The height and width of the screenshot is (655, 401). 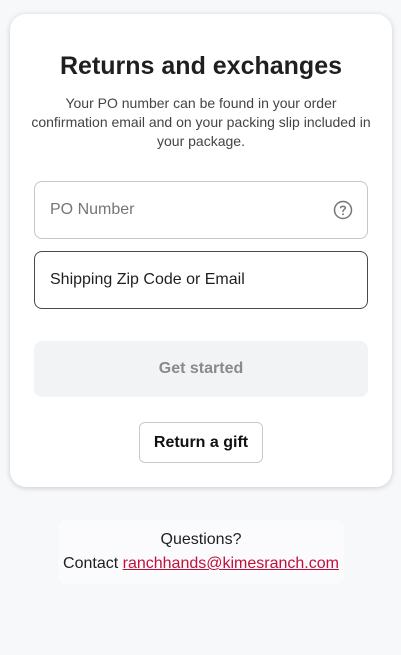 I want to click on contact-prefix: Contact, so click(x=91, y=563).